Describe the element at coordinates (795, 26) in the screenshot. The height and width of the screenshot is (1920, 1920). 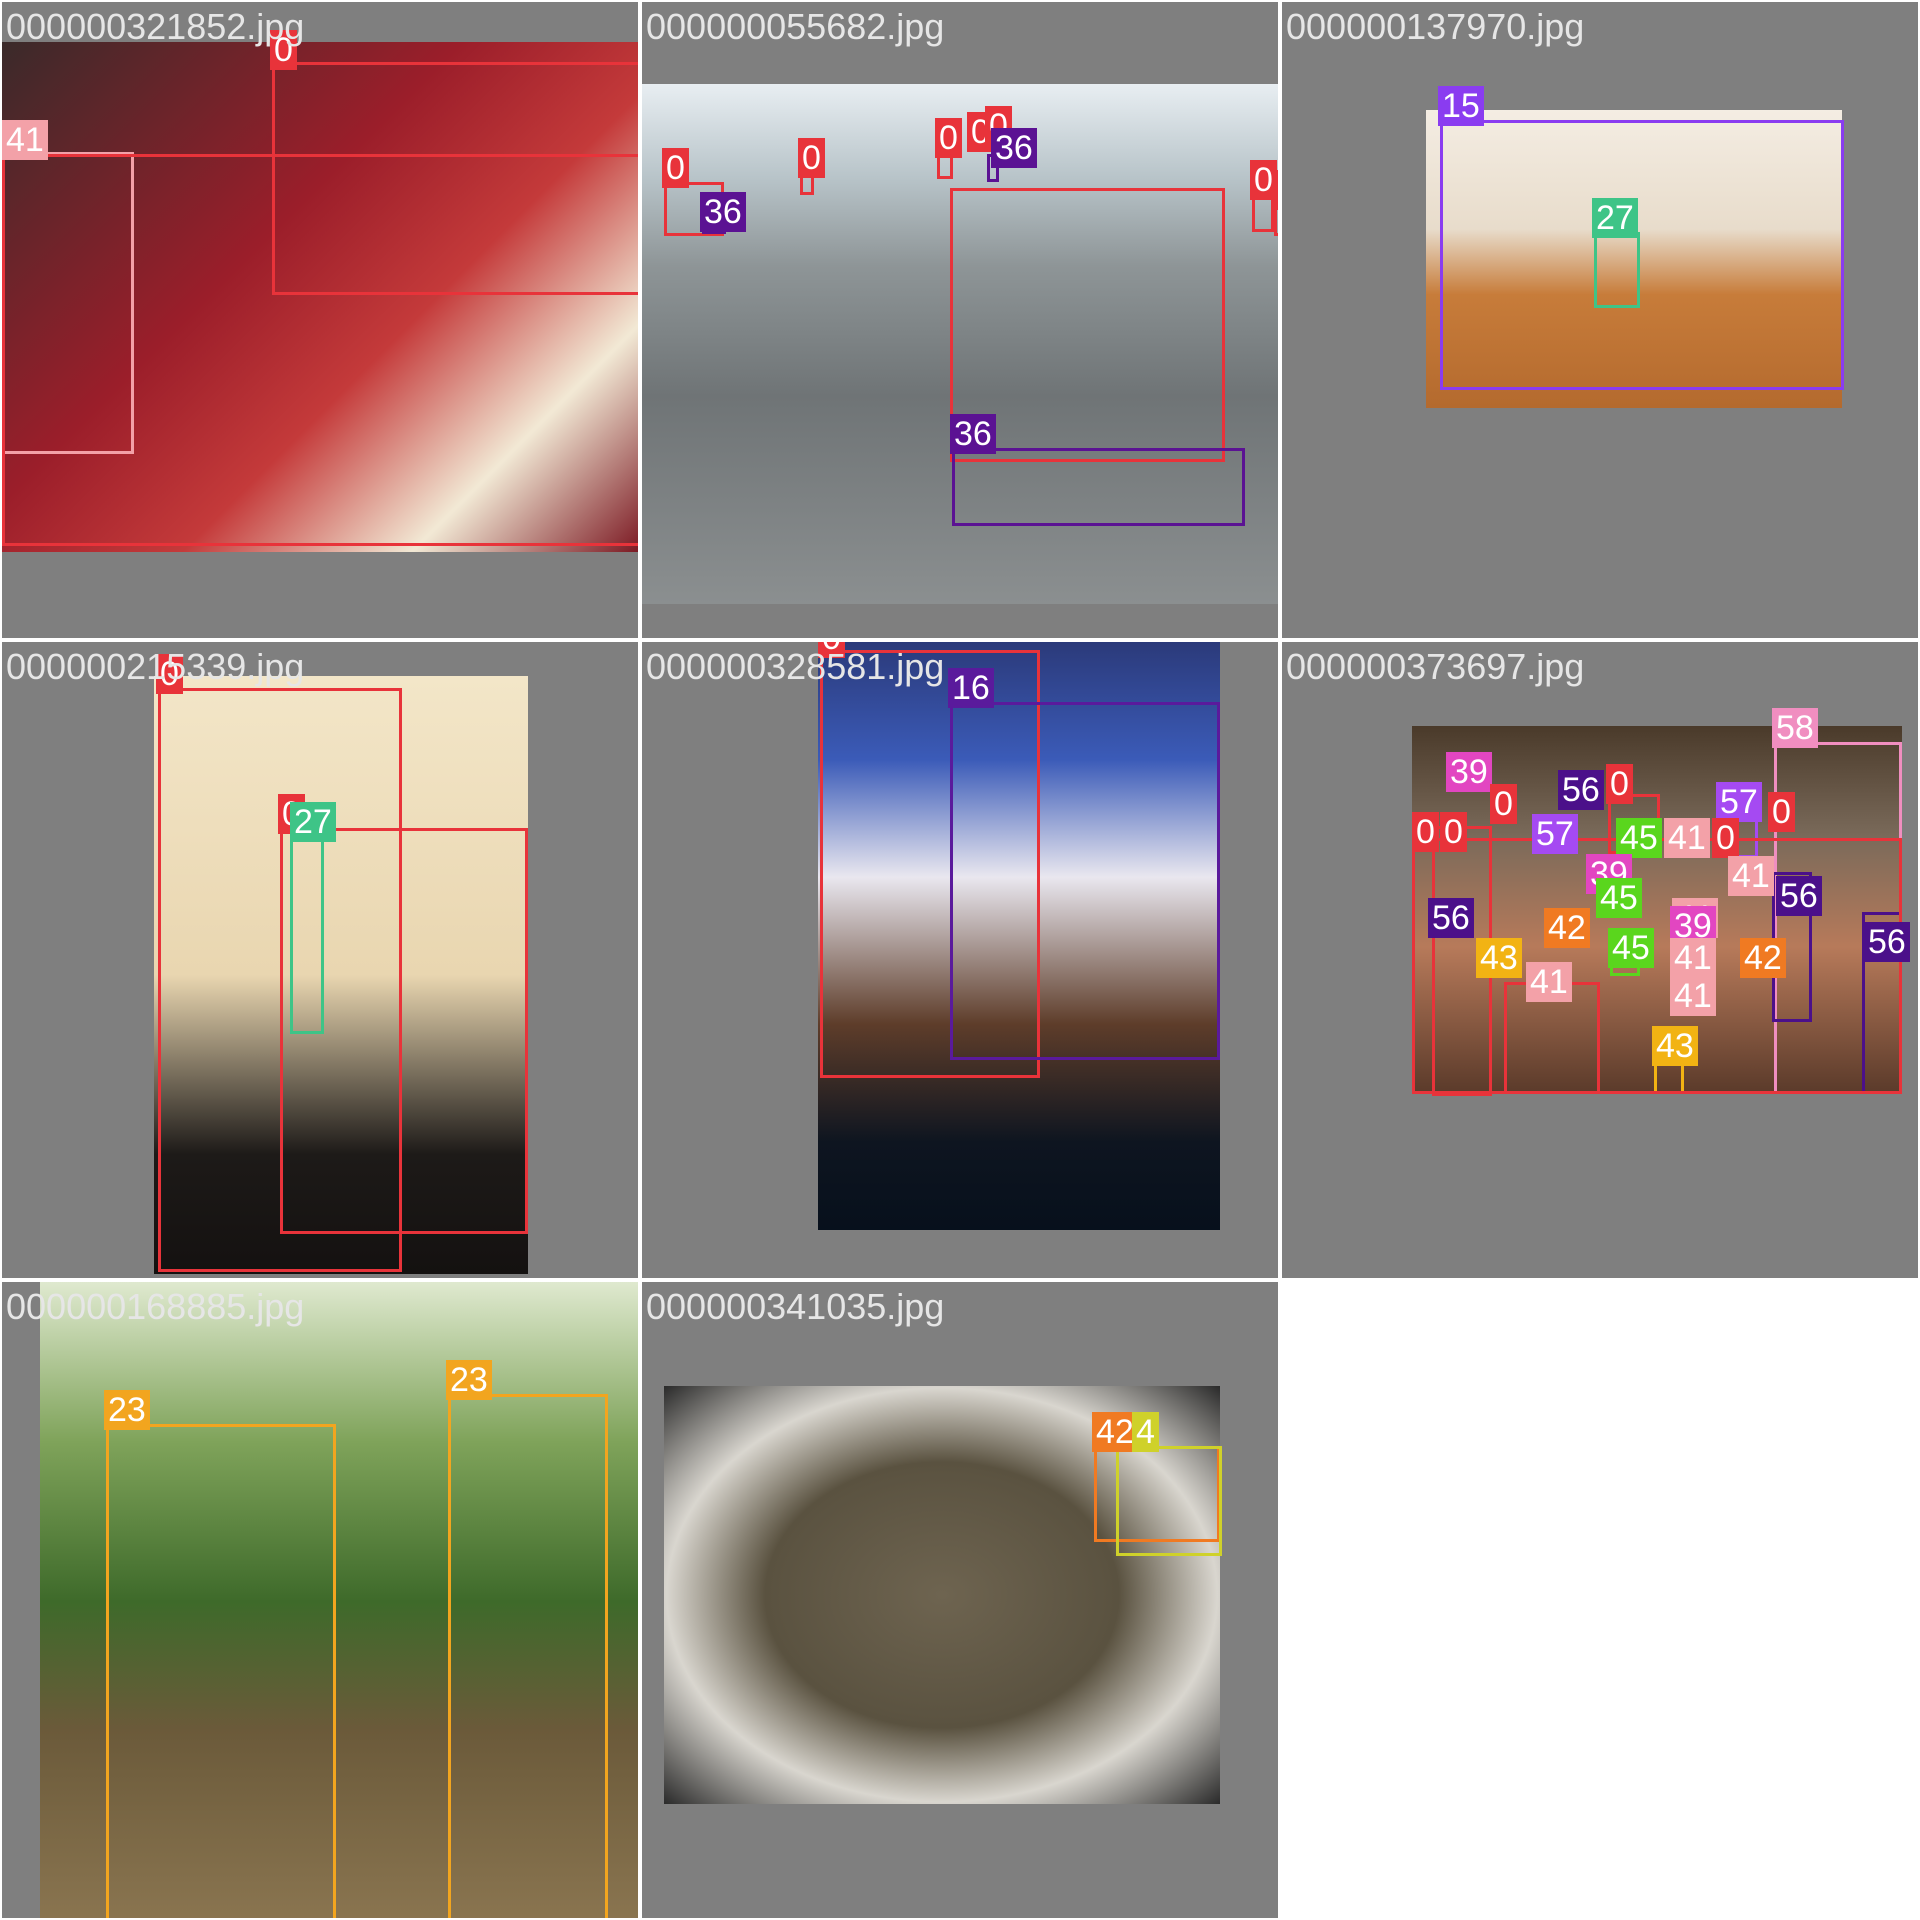
I see `filename-label: 000000055682.jpg` at that location.